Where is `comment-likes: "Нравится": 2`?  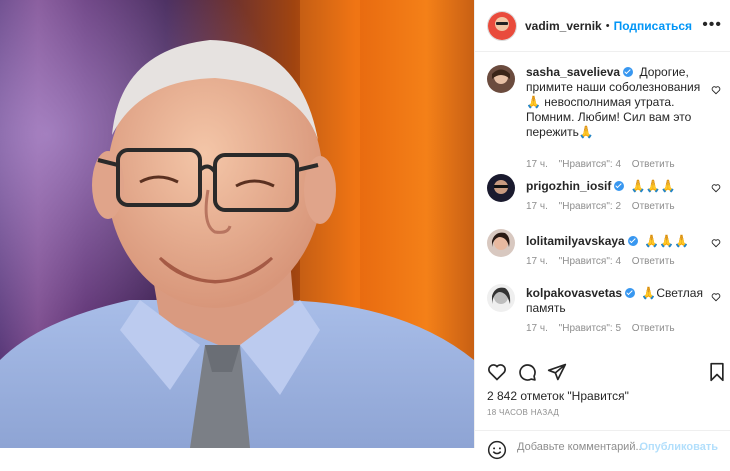
comment-likes: "Нравится": 2 is located at coordinates (590, 206).